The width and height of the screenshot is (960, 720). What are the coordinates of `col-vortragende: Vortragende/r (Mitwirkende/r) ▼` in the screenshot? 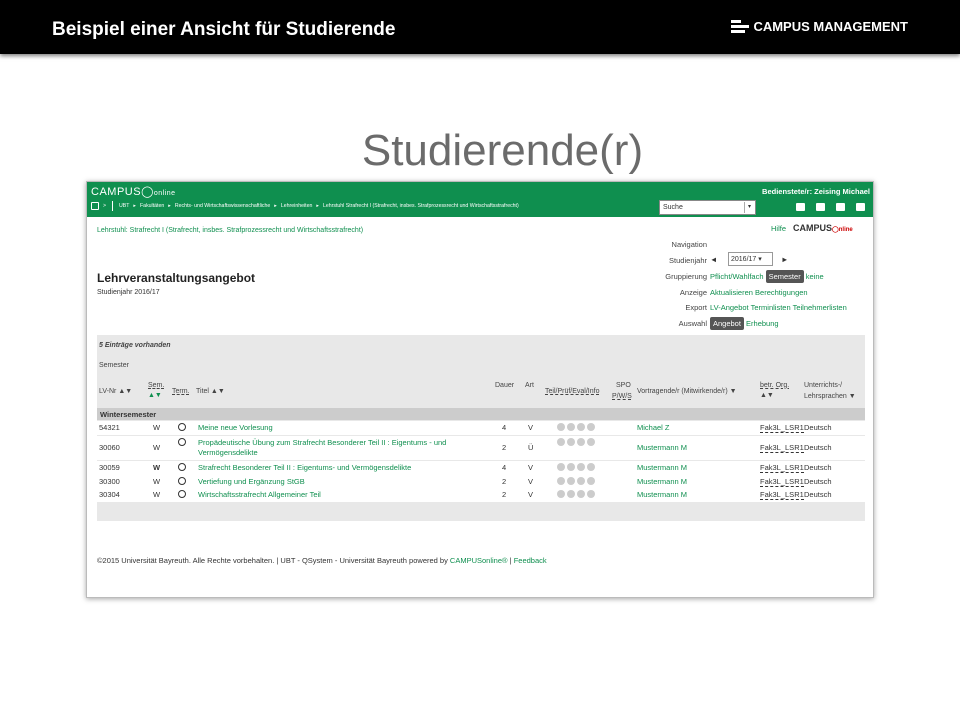 It's located at (687, 391).